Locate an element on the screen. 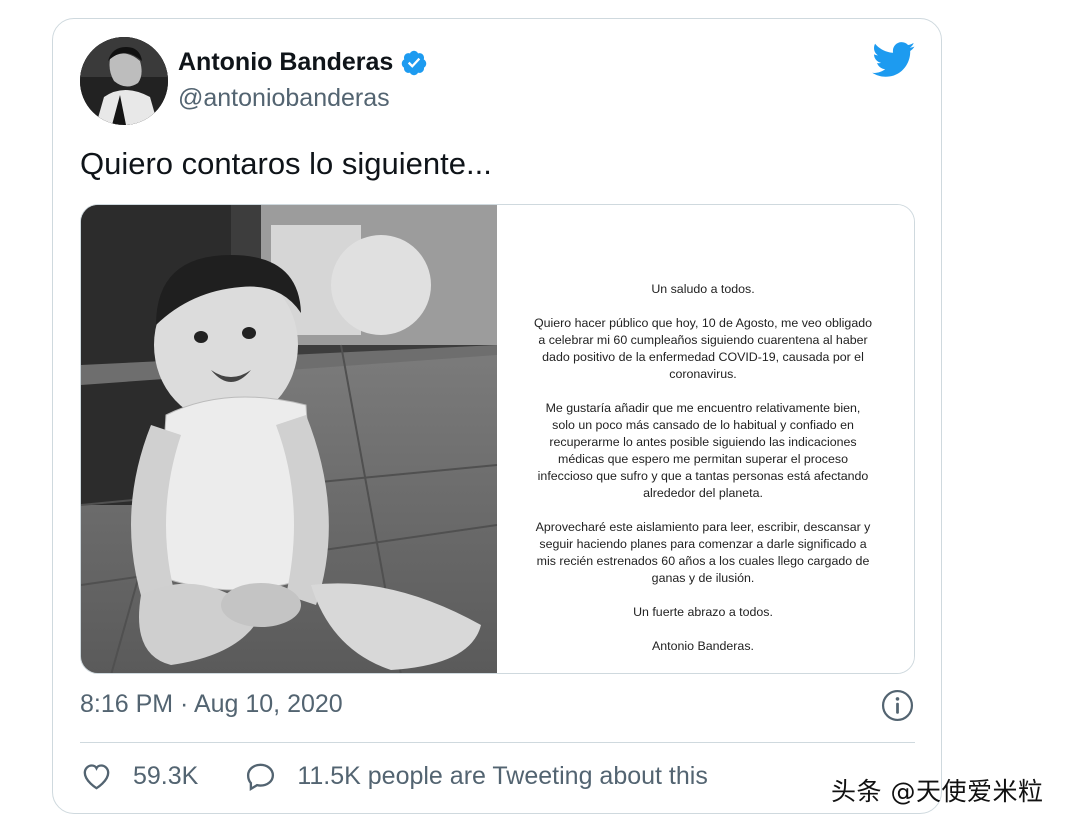 Image resolution: width=1080 pixels, height=827 pixels. user-handle: @antoniobanderas is located at coordinates (284, 98).